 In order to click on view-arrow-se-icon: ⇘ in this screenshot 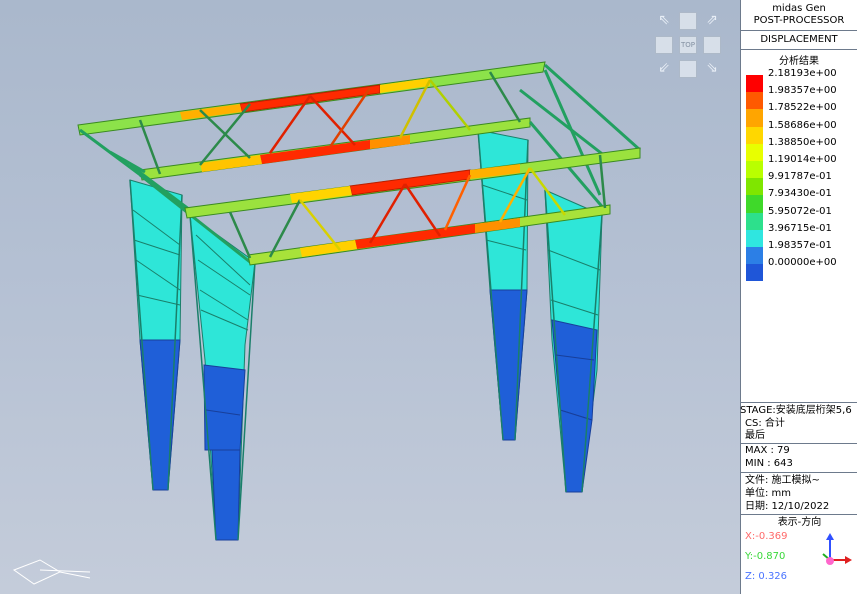, I will do `click(712, 69)`.